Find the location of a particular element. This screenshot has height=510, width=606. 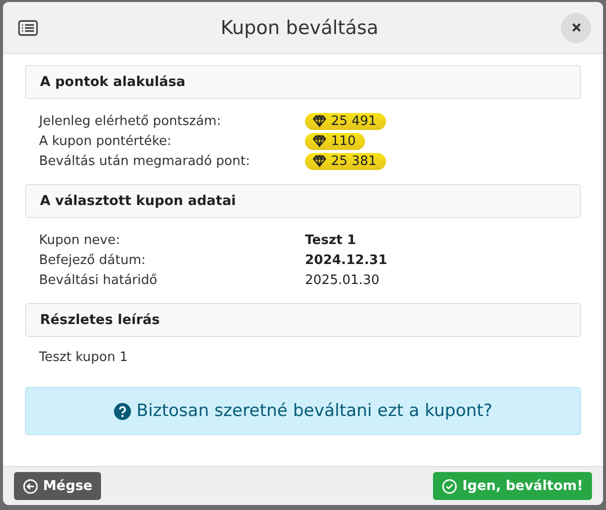

check-circle-icon is located at coordinates (450, 486).